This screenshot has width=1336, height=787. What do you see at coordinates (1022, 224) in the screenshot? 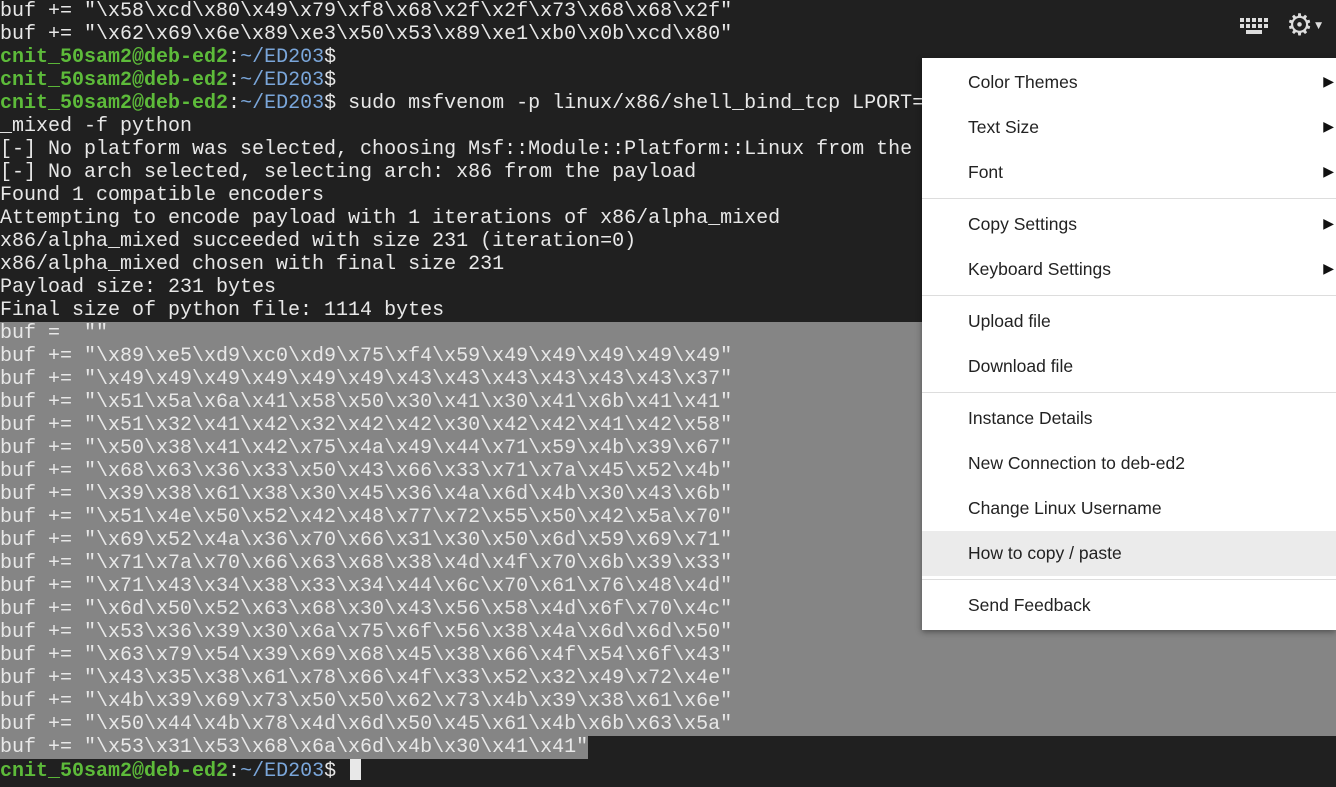
I see `menu-item-label: Copy Settings` at bounding box center [1022, 224].